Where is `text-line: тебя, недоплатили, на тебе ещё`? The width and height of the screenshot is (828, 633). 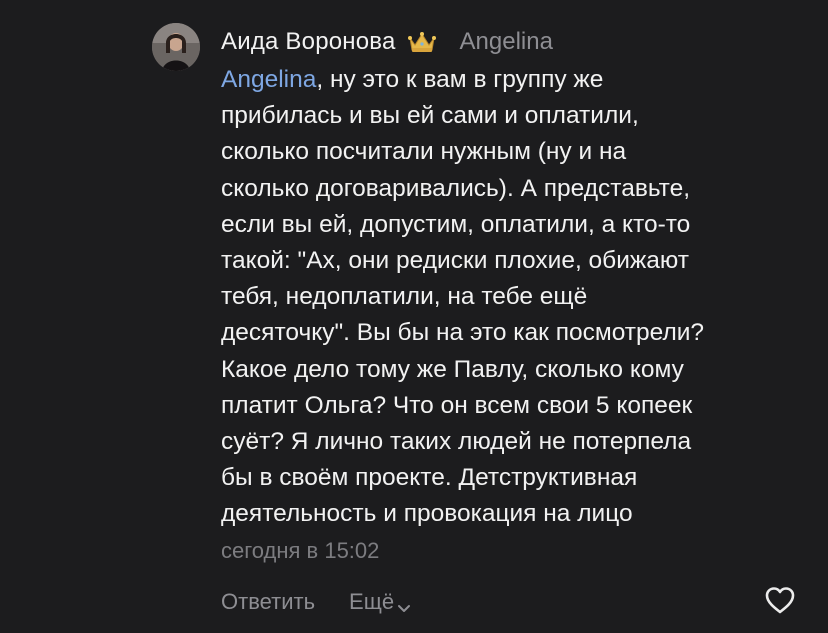 text-line: тебя, недоплатили, на тебе ещё is located at coordinates (404, 297).